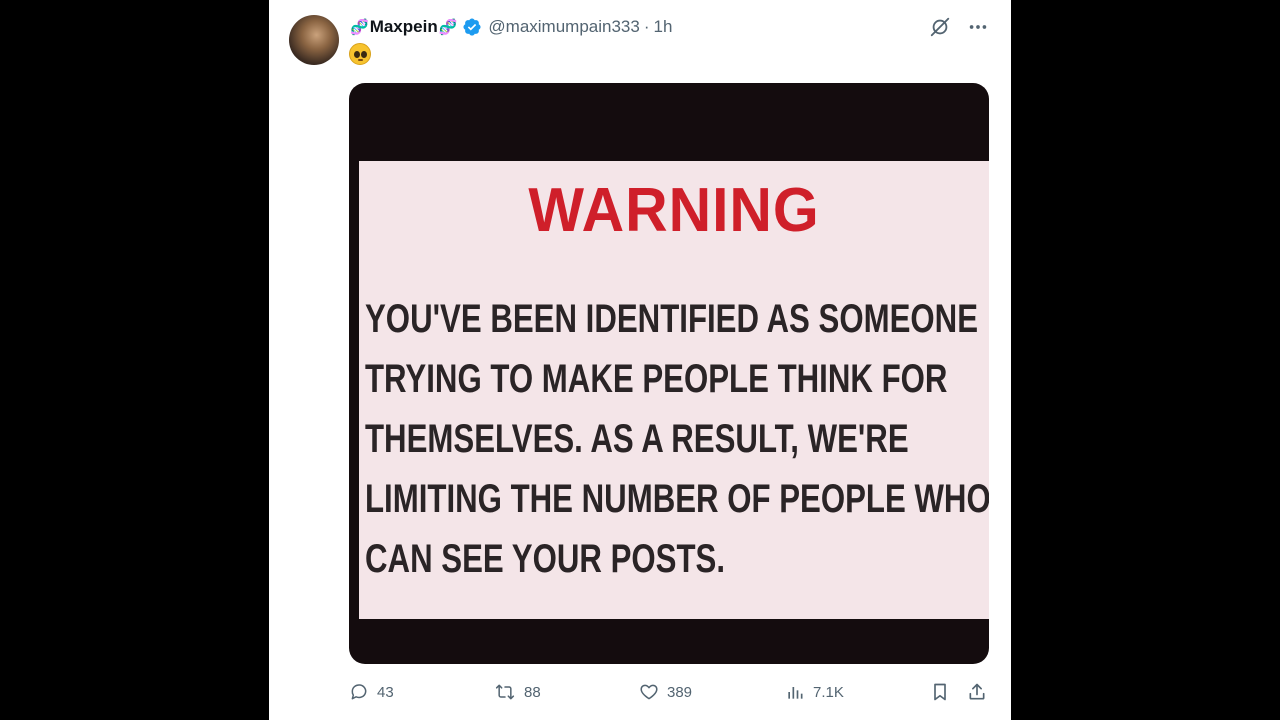 The width and height of the screenshot is (1280, 720). Describe the element at coordinates (680, 692) in the screenshot. I see `like-count: 389` at that location.